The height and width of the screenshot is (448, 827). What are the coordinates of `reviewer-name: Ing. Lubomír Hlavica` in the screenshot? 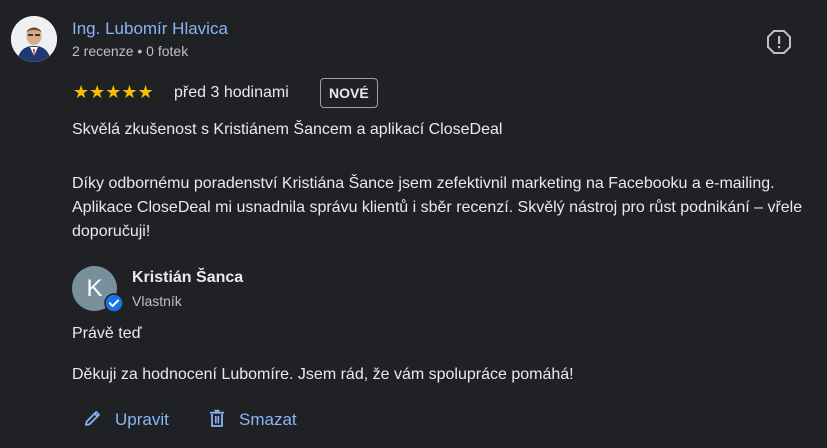 It's located at (150, 29).